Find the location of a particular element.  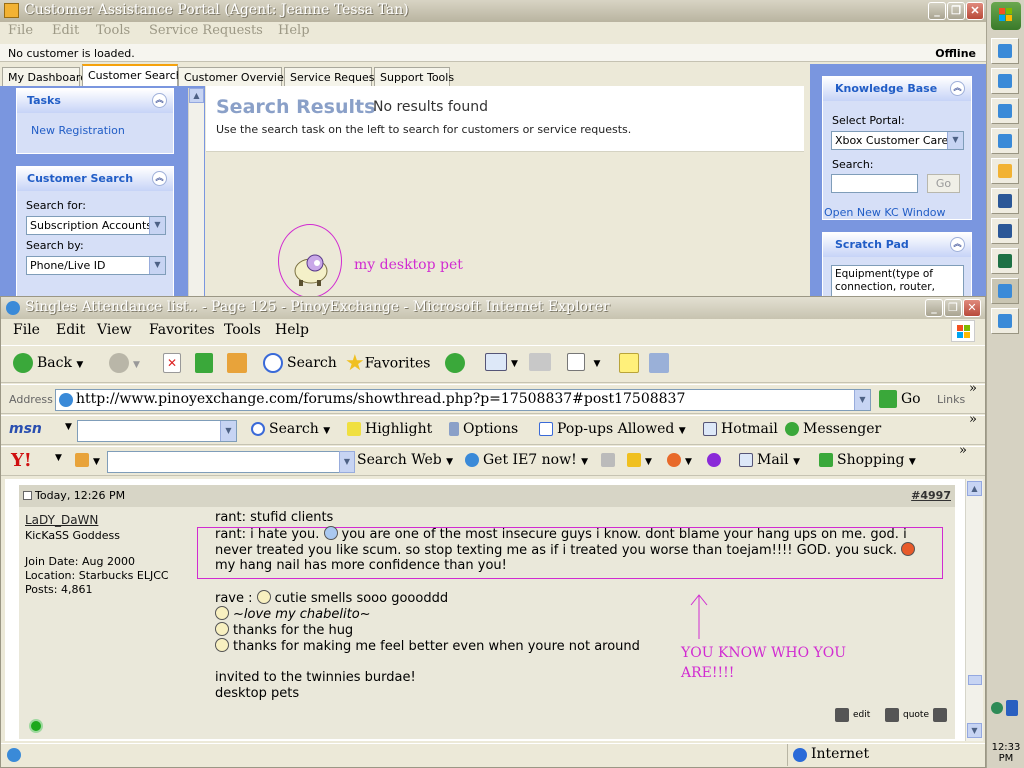

edit-button: edit is located at coordinates (852, 715).